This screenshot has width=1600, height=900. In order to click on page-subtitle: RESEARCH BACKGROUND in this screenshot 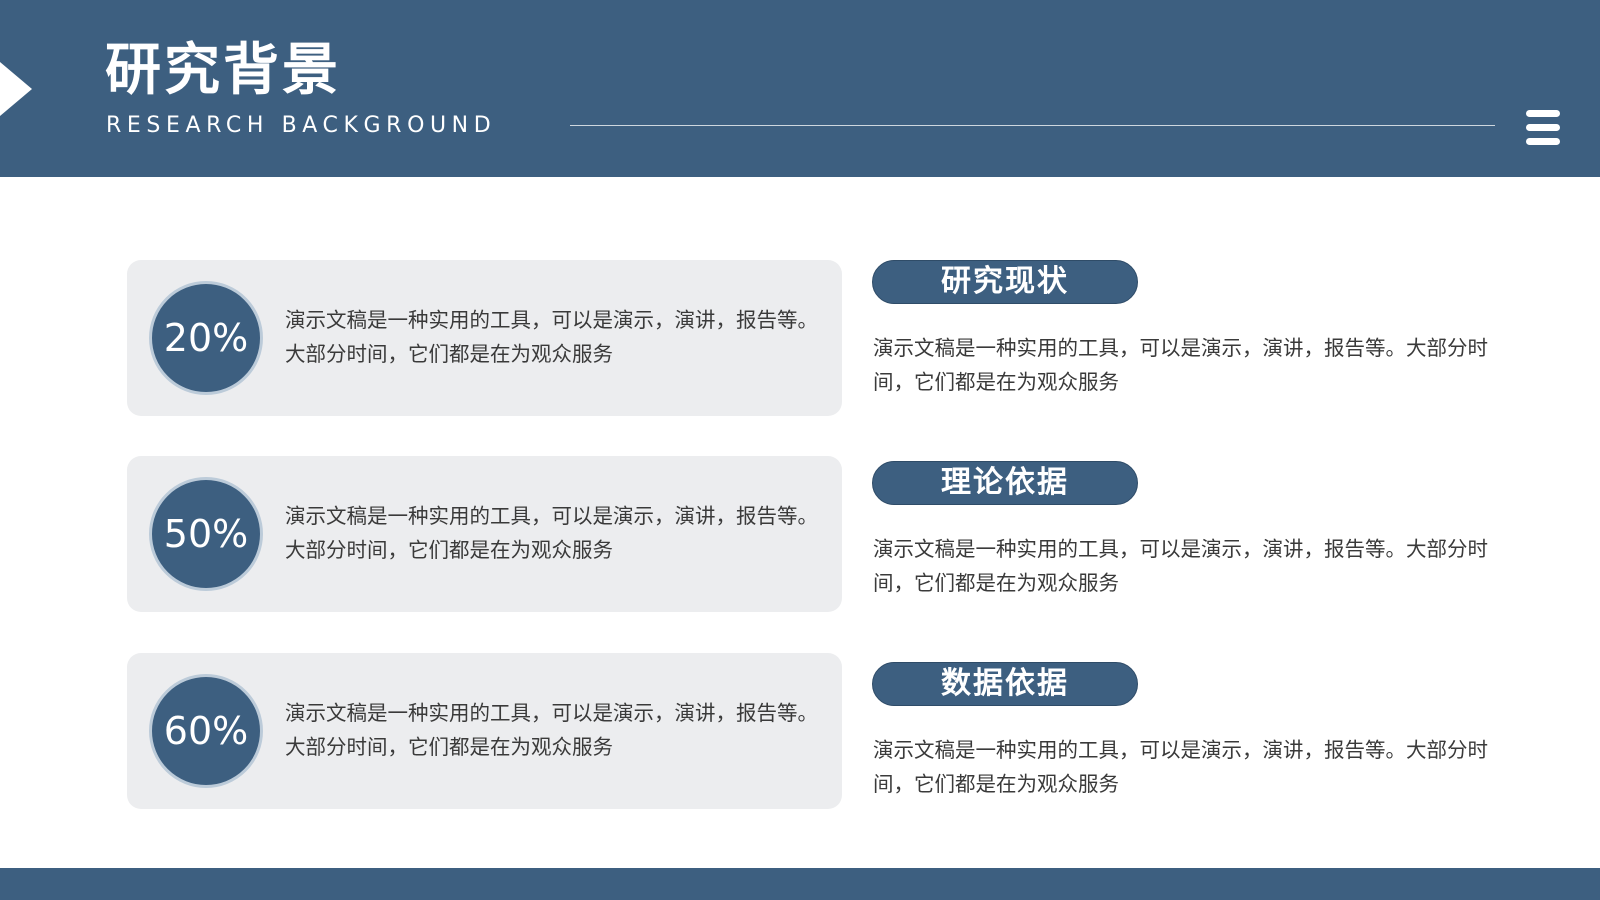, I will do `click(301, 125)`.